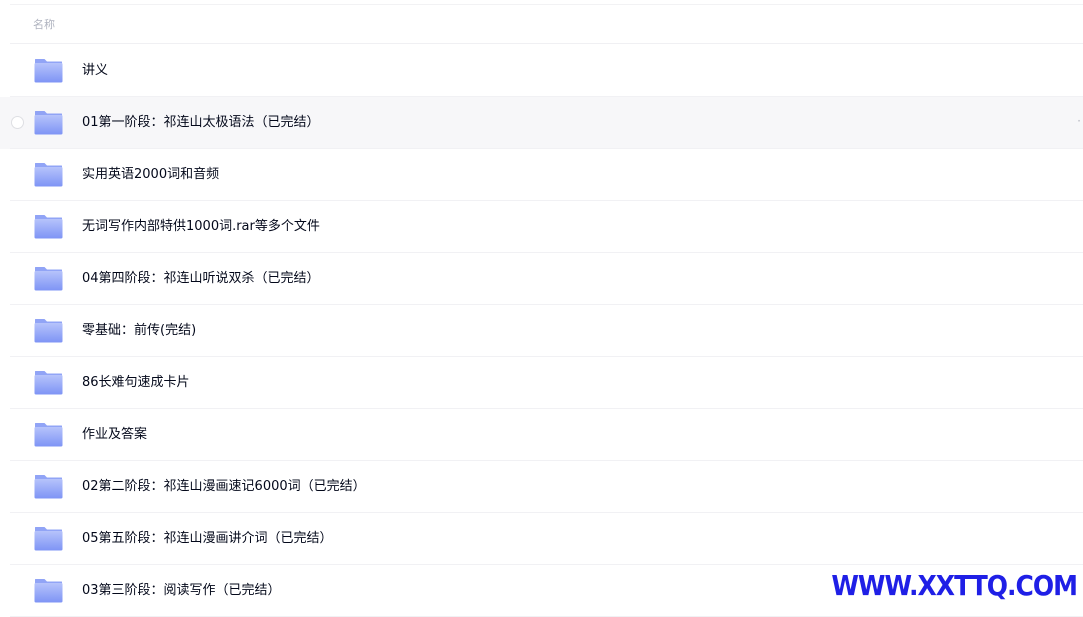  What do you see at coordinates (181, 591) in the screenshot?
I see `file-name: 03第三阶段：阅读写作（已完结）` at bounding box center [181, 591].